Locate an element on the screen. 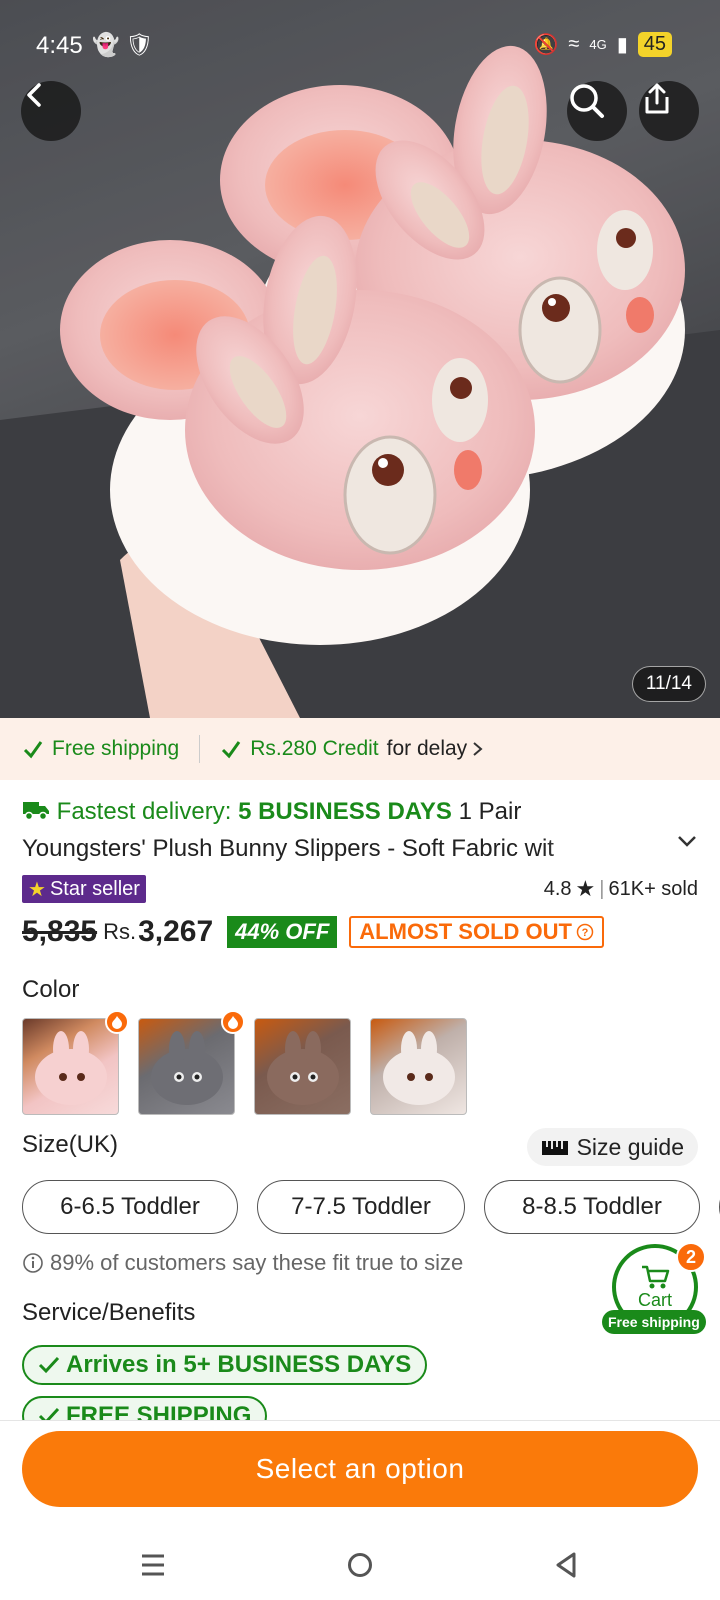  rating-star-icon: ★ is located at coordinates (585, 888).